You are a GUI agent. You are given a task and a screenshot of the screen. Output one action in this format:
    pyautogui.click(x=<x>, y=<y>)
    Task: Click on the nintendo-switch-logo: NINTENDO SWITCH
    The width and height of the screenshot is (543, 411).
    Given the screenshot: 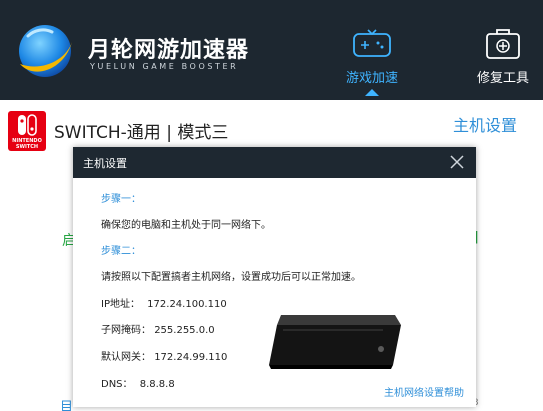 What is the action you would take?
    pyautogui.click(x=27, y=131)
    